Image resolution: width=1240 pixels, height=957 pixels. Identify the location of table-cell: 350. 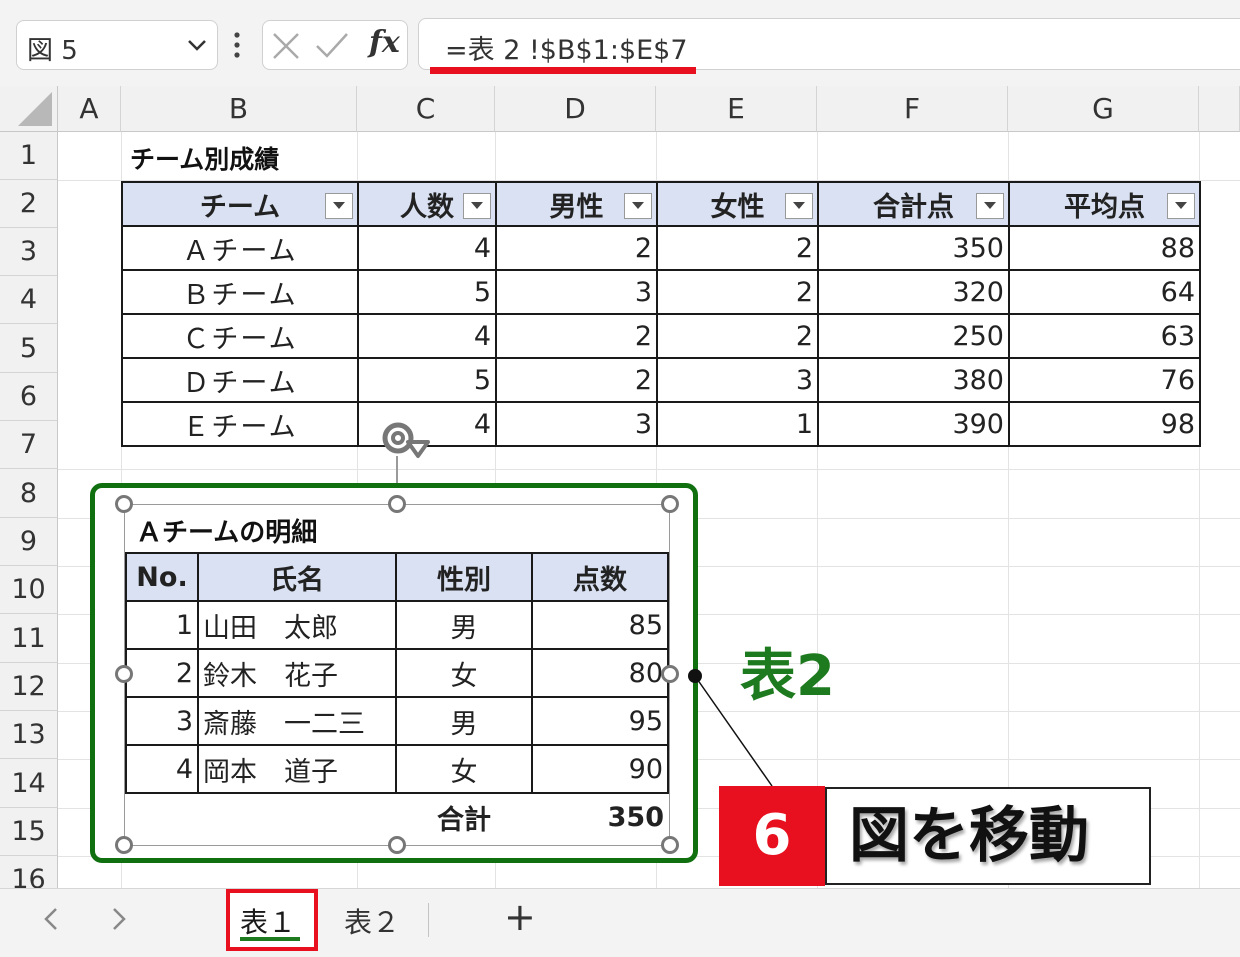
(913, 248).